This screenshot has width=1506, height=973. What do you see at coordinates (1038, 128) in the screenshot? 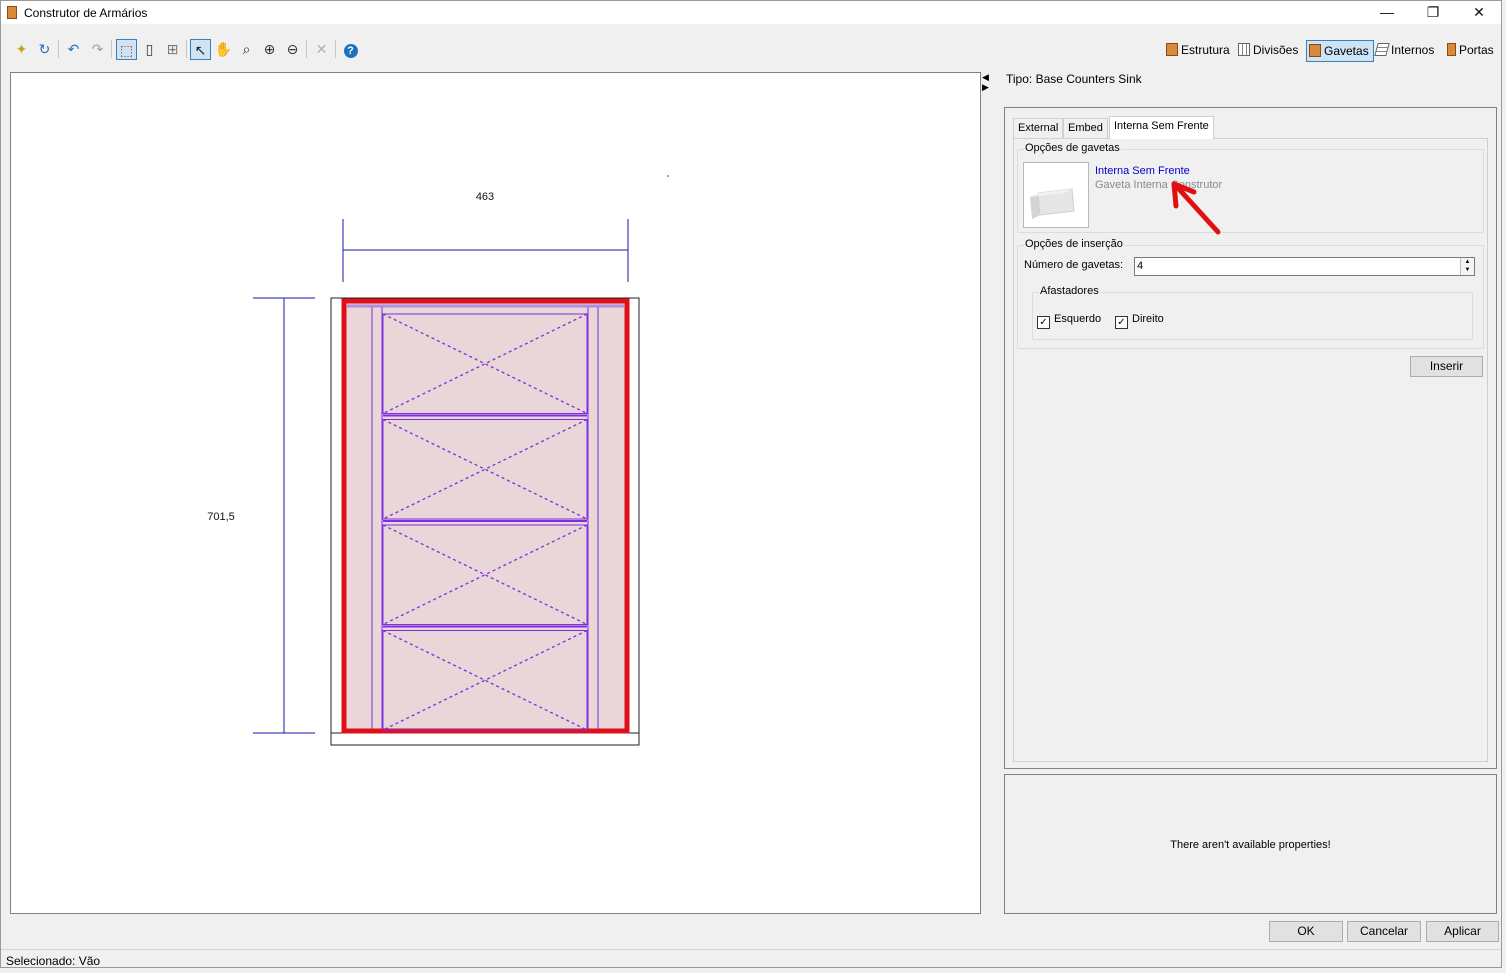
I see `tab-external: External` at bounding box center [1038, 128].